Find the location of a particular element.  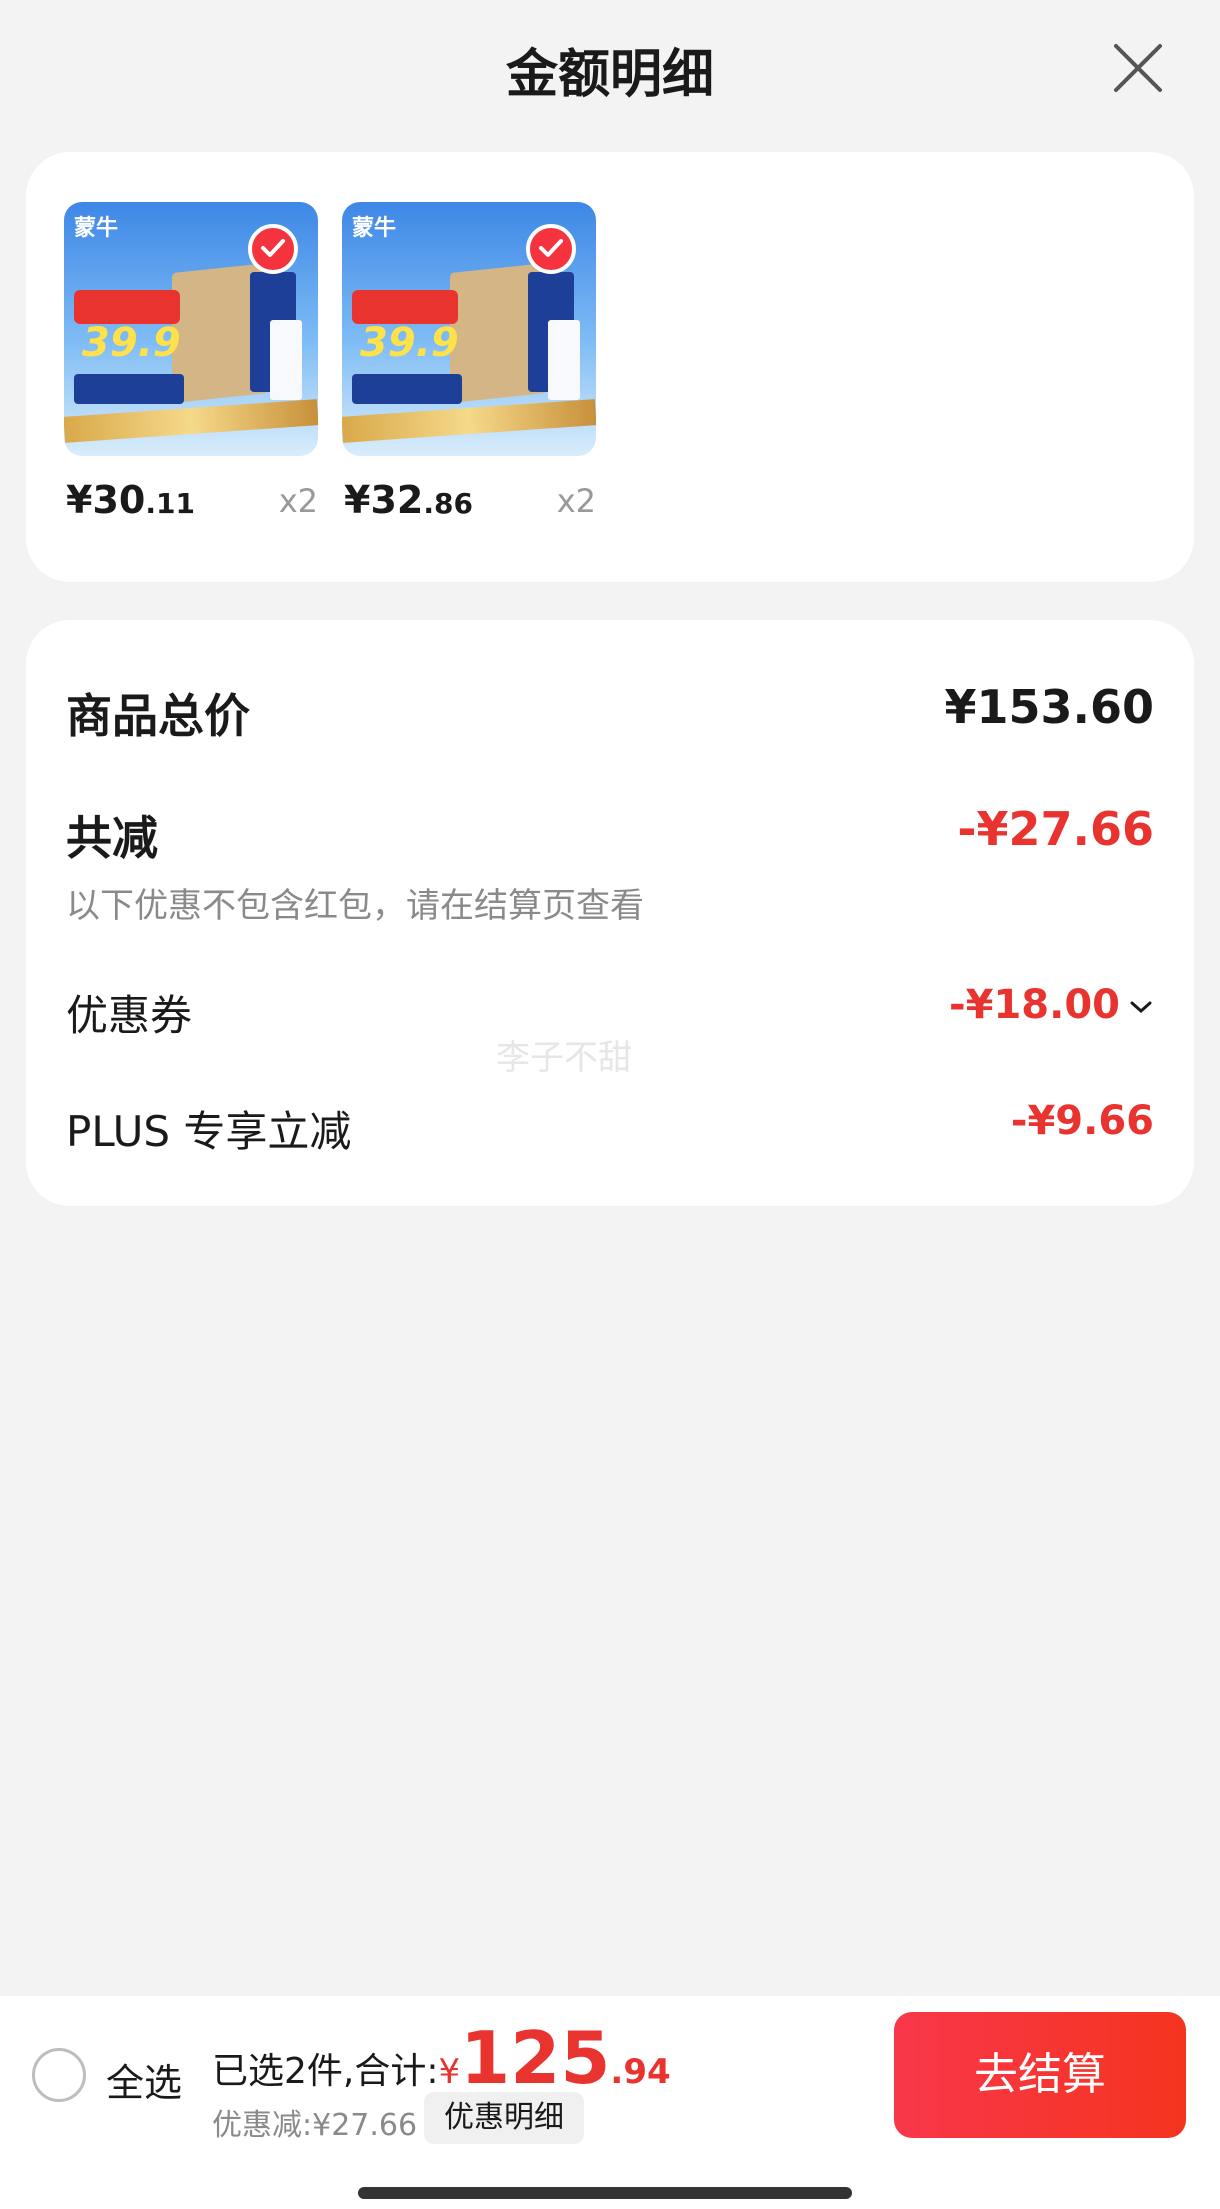

coupon-label: 优惠券 is located at coordinates (129, 1015).